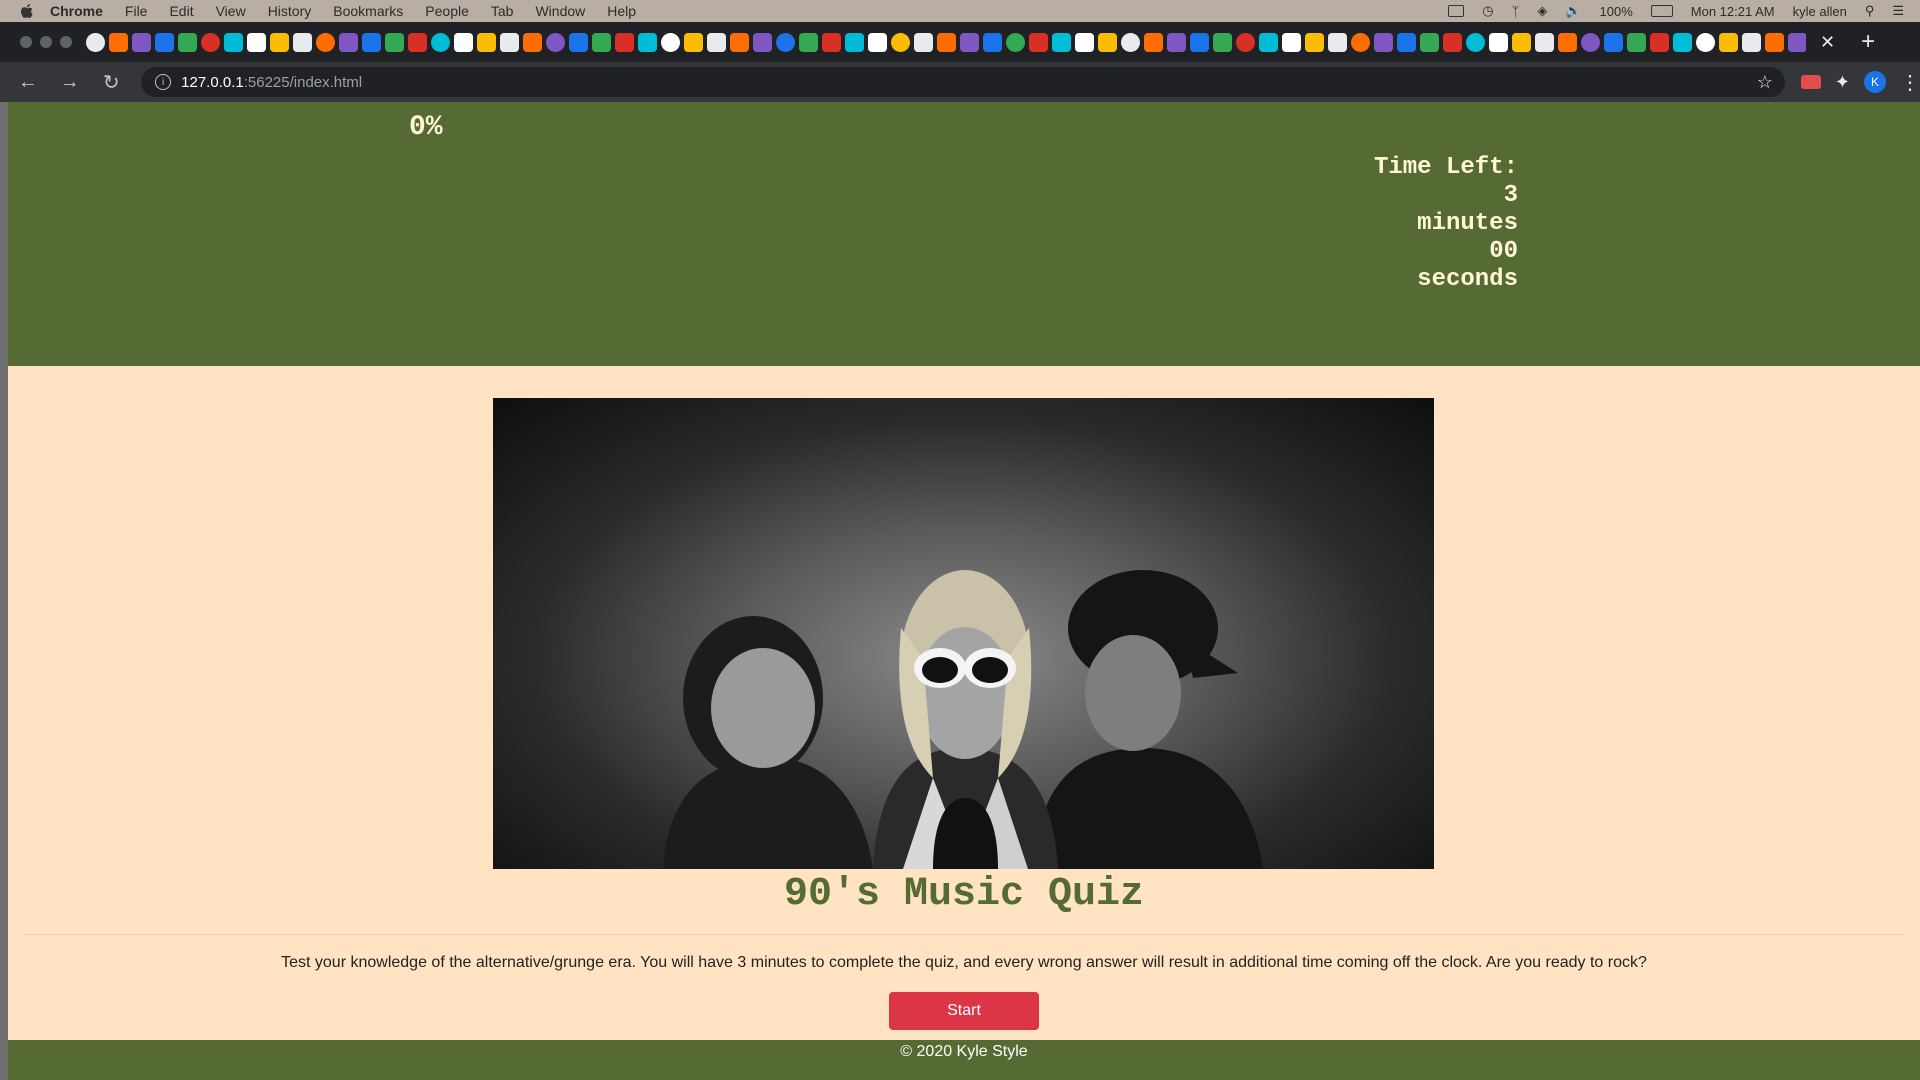 The height and width of the screenshot is (1080, 1920). What do you see at coordinates (181, 11) in the screenshot?
I see `menu-edit: Edit` at bounding box center [181, 11].